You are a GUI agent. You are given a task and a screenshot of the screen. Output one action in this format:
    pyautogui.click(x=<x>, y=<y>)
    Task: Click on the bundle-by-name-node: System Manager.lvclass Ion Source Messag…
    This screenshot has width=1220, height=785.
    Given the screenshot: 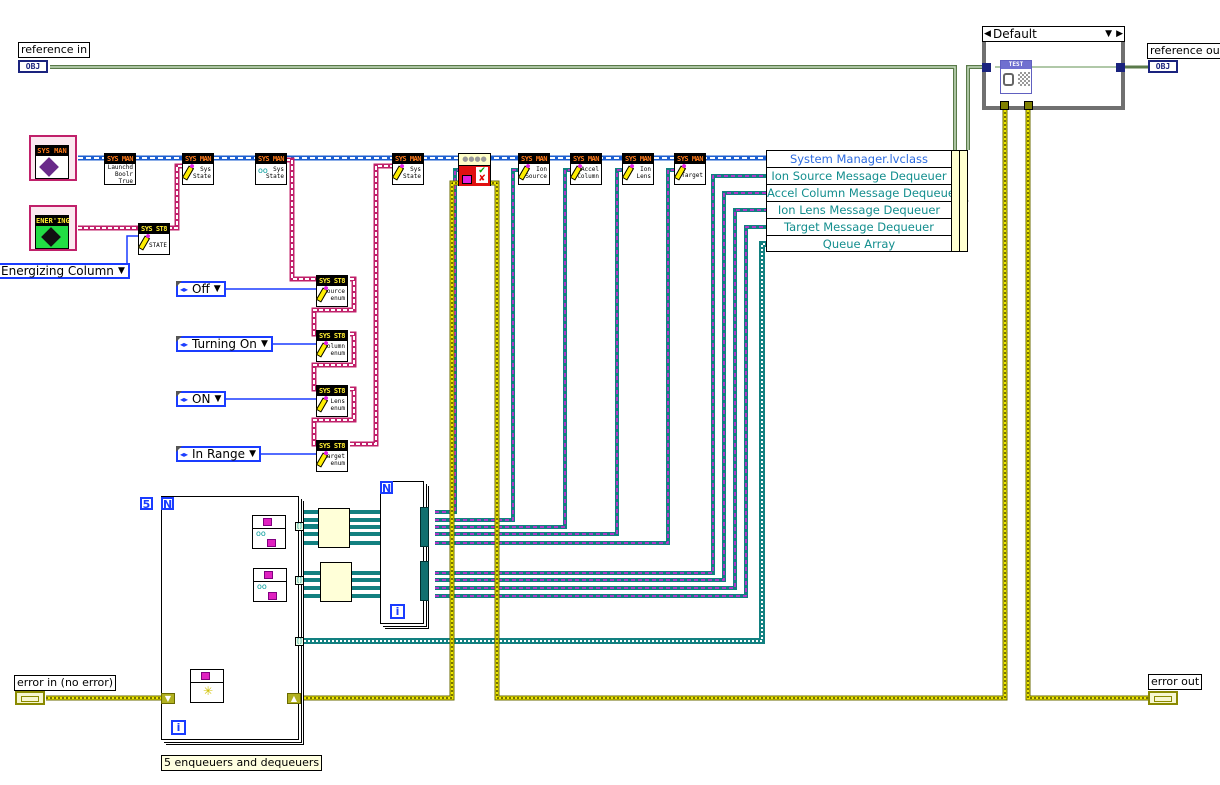 What is the action you would take?
    pyautogui.click(x=863, y=201)
    